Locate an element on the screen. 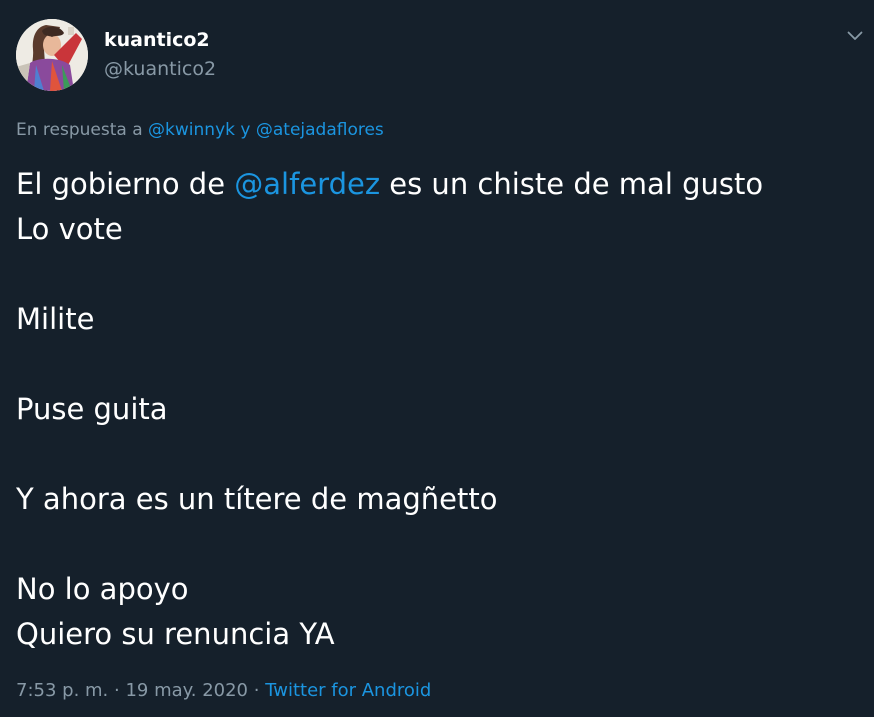  tweet-line: Quiero su renuncia YA is located at coordinates (175, 634).